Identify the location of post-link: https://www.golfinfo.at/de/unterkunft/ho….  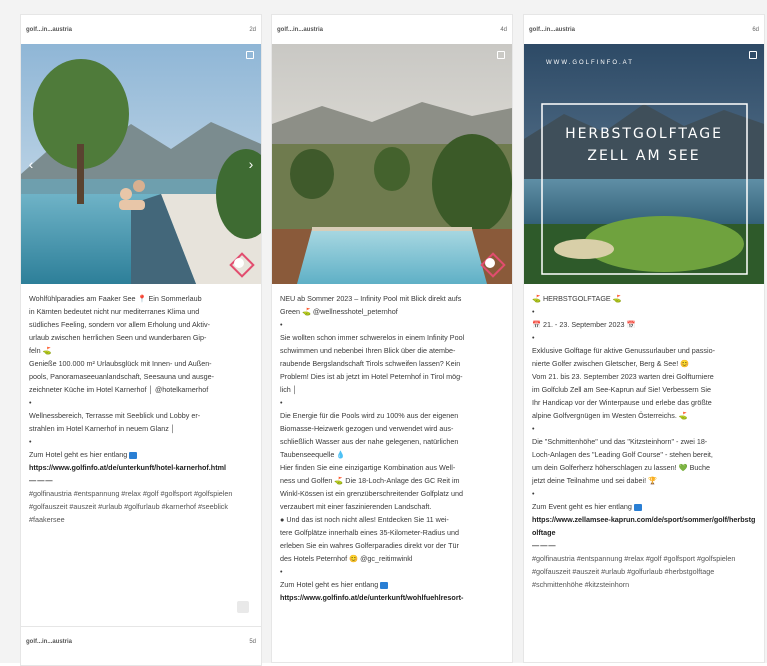
(142, 467).